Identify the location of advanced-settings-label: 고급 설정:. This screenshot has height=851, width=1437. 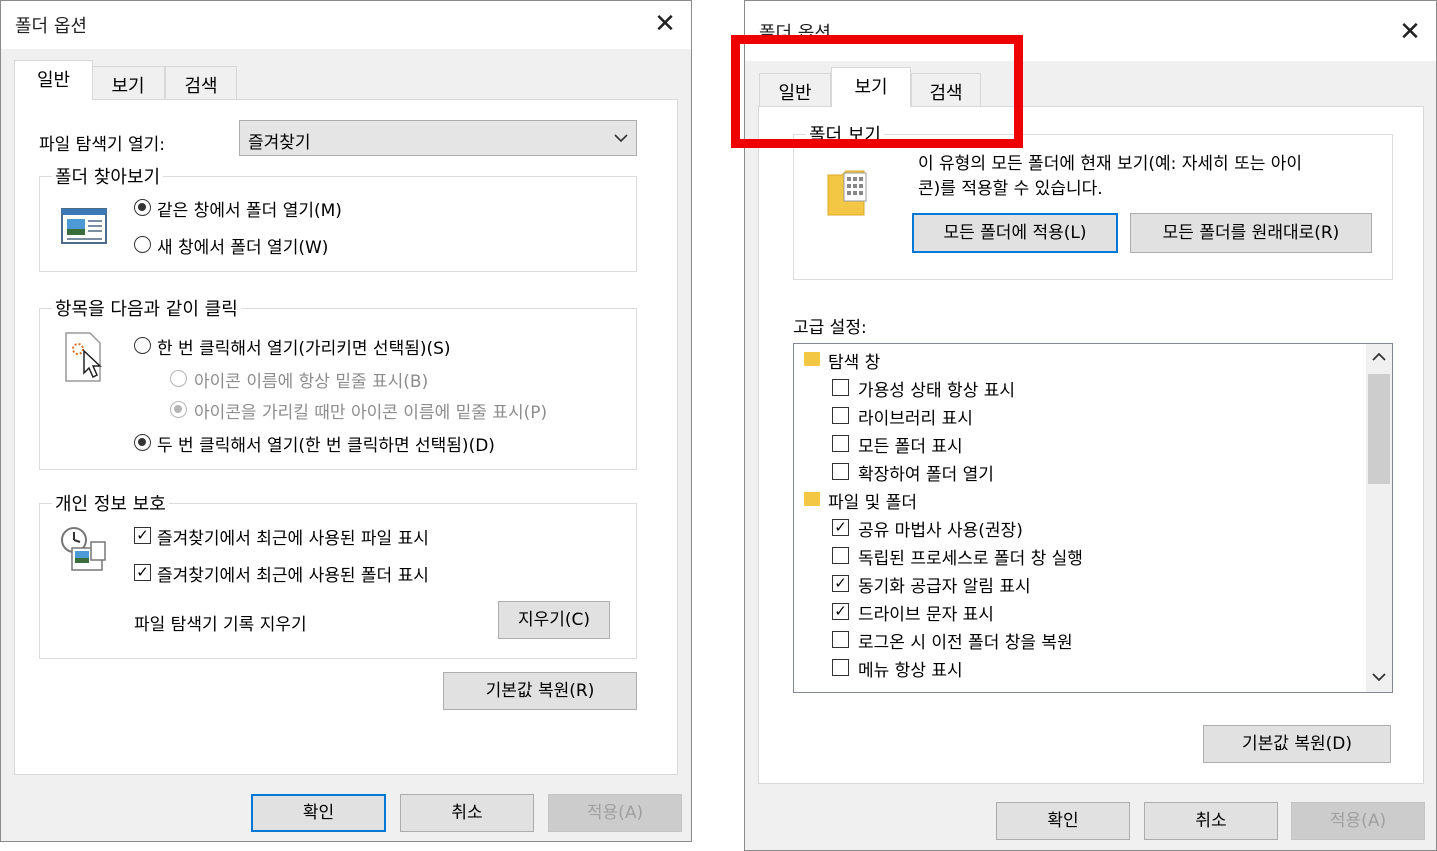
(830, 328).